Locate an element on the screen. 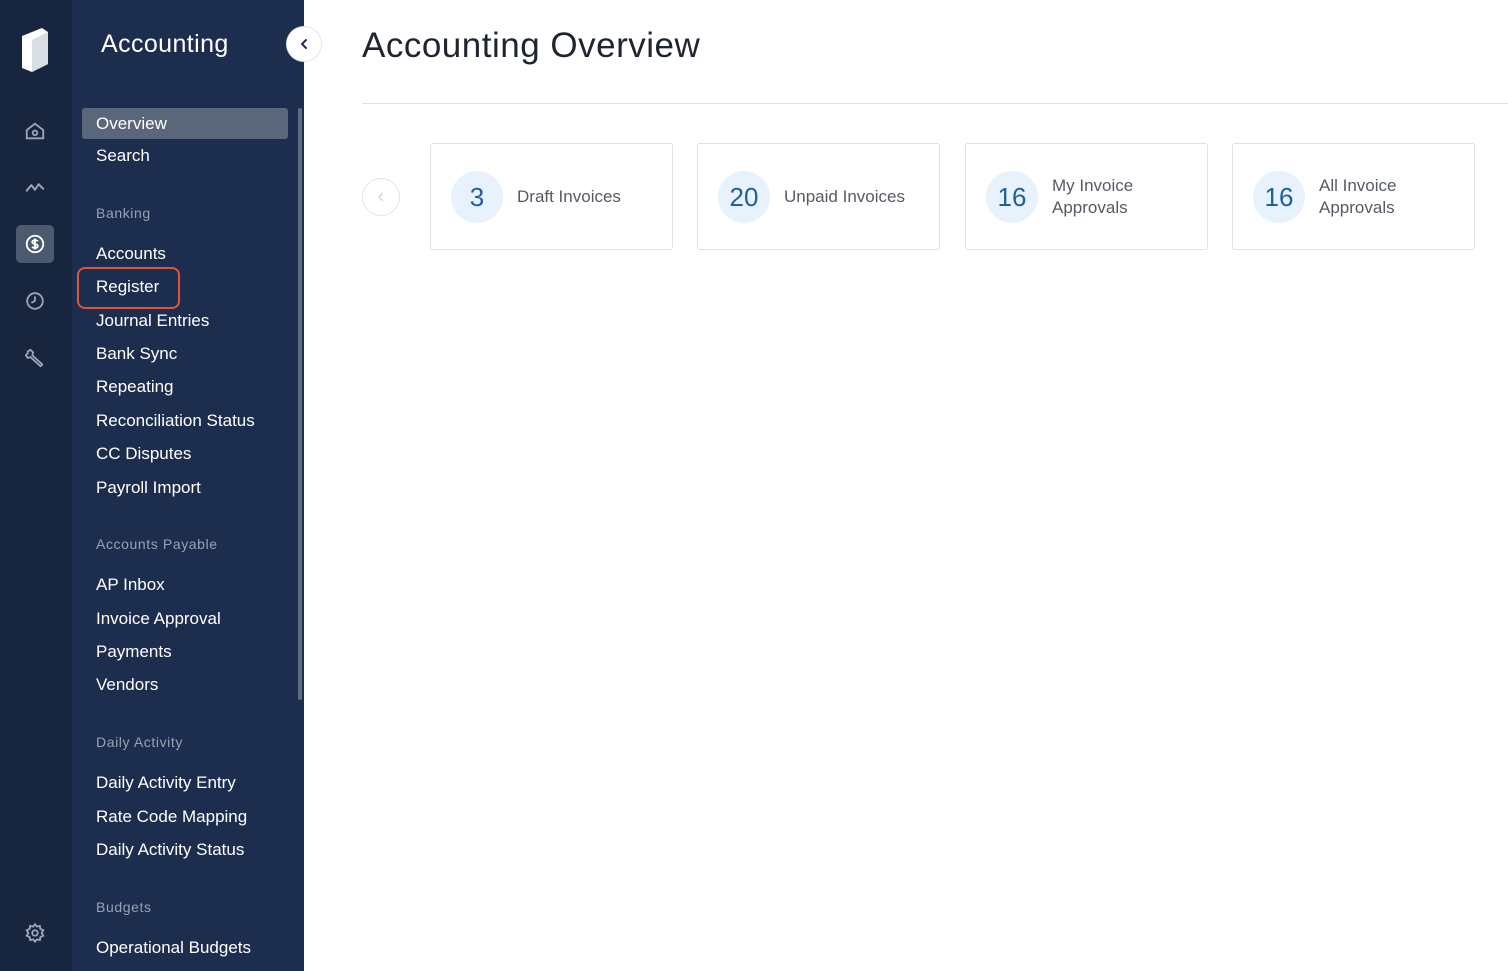 This screenshot has height=971, width=1508. nav-item-accounts: Accounts is located at coordinates (131, 254).